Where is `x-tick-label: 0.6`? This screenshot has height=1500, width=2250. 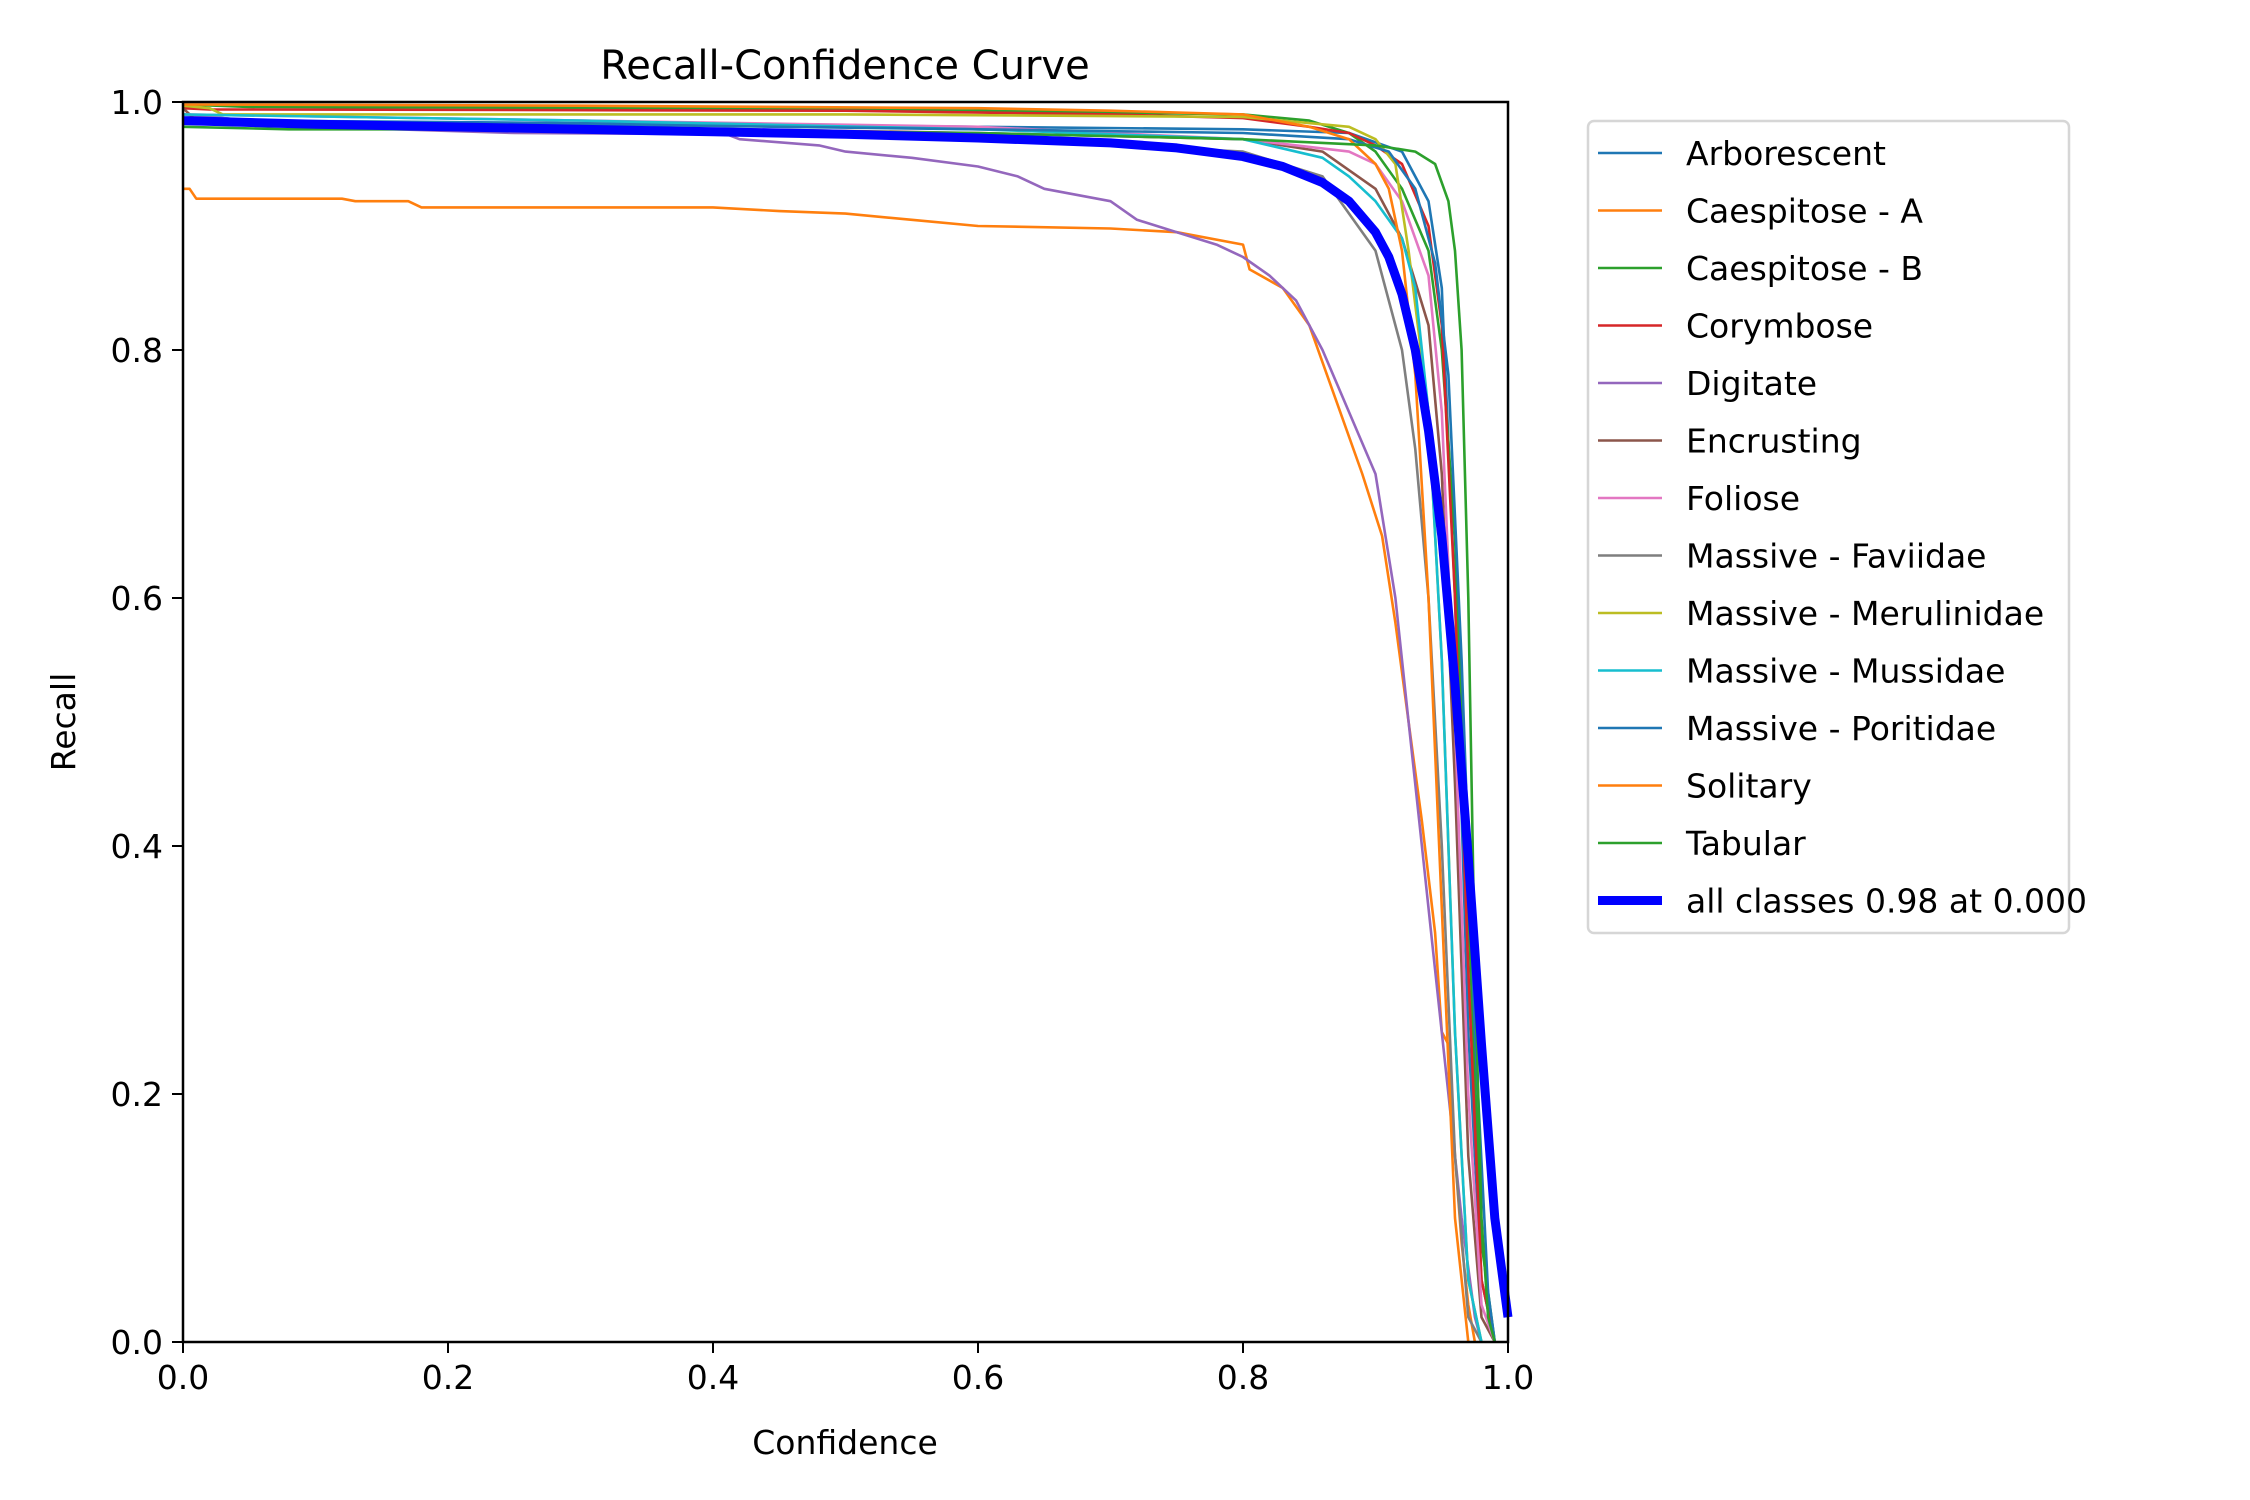 x-tick-label: 0.6 is located at coordinates (978, 1377).